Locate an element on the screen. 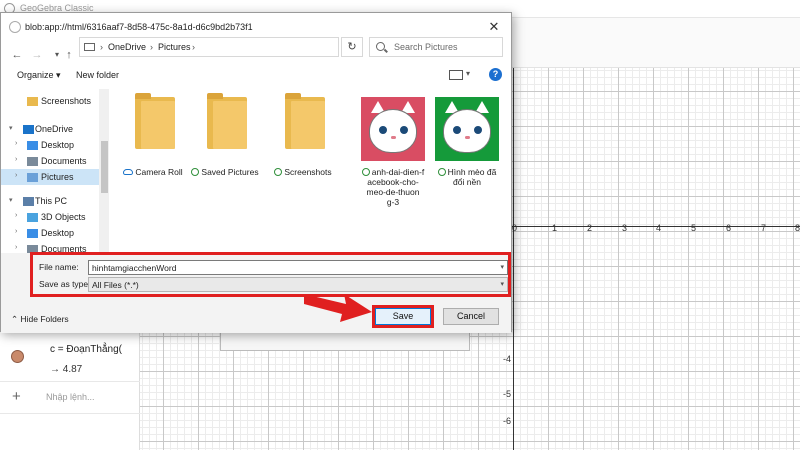 The height and width of the screenshot is (450, 800). y-tick-label: -6 is located at coordinates (507, 421).